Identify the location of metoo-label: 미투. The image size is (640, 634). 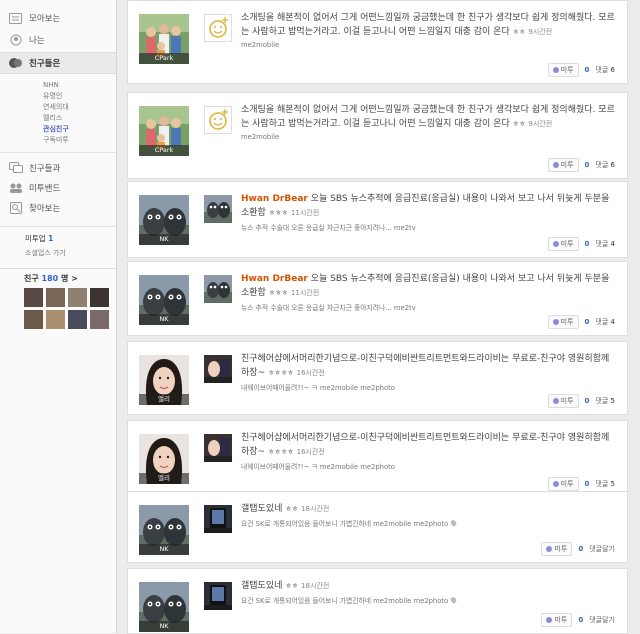
(567, 70).